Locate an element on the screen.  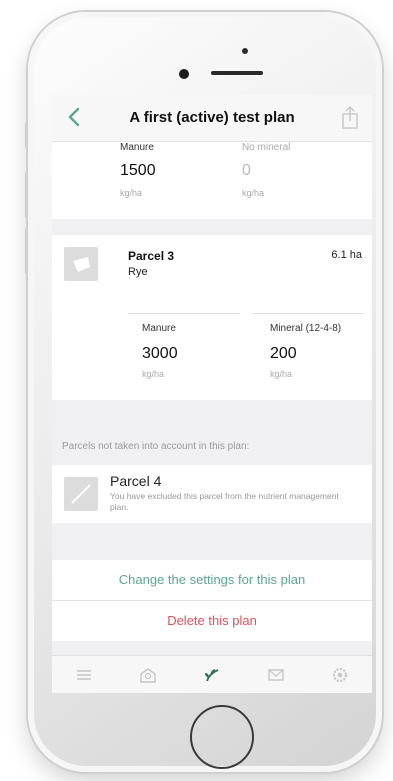
back-button is located at coordinates (75, 117).